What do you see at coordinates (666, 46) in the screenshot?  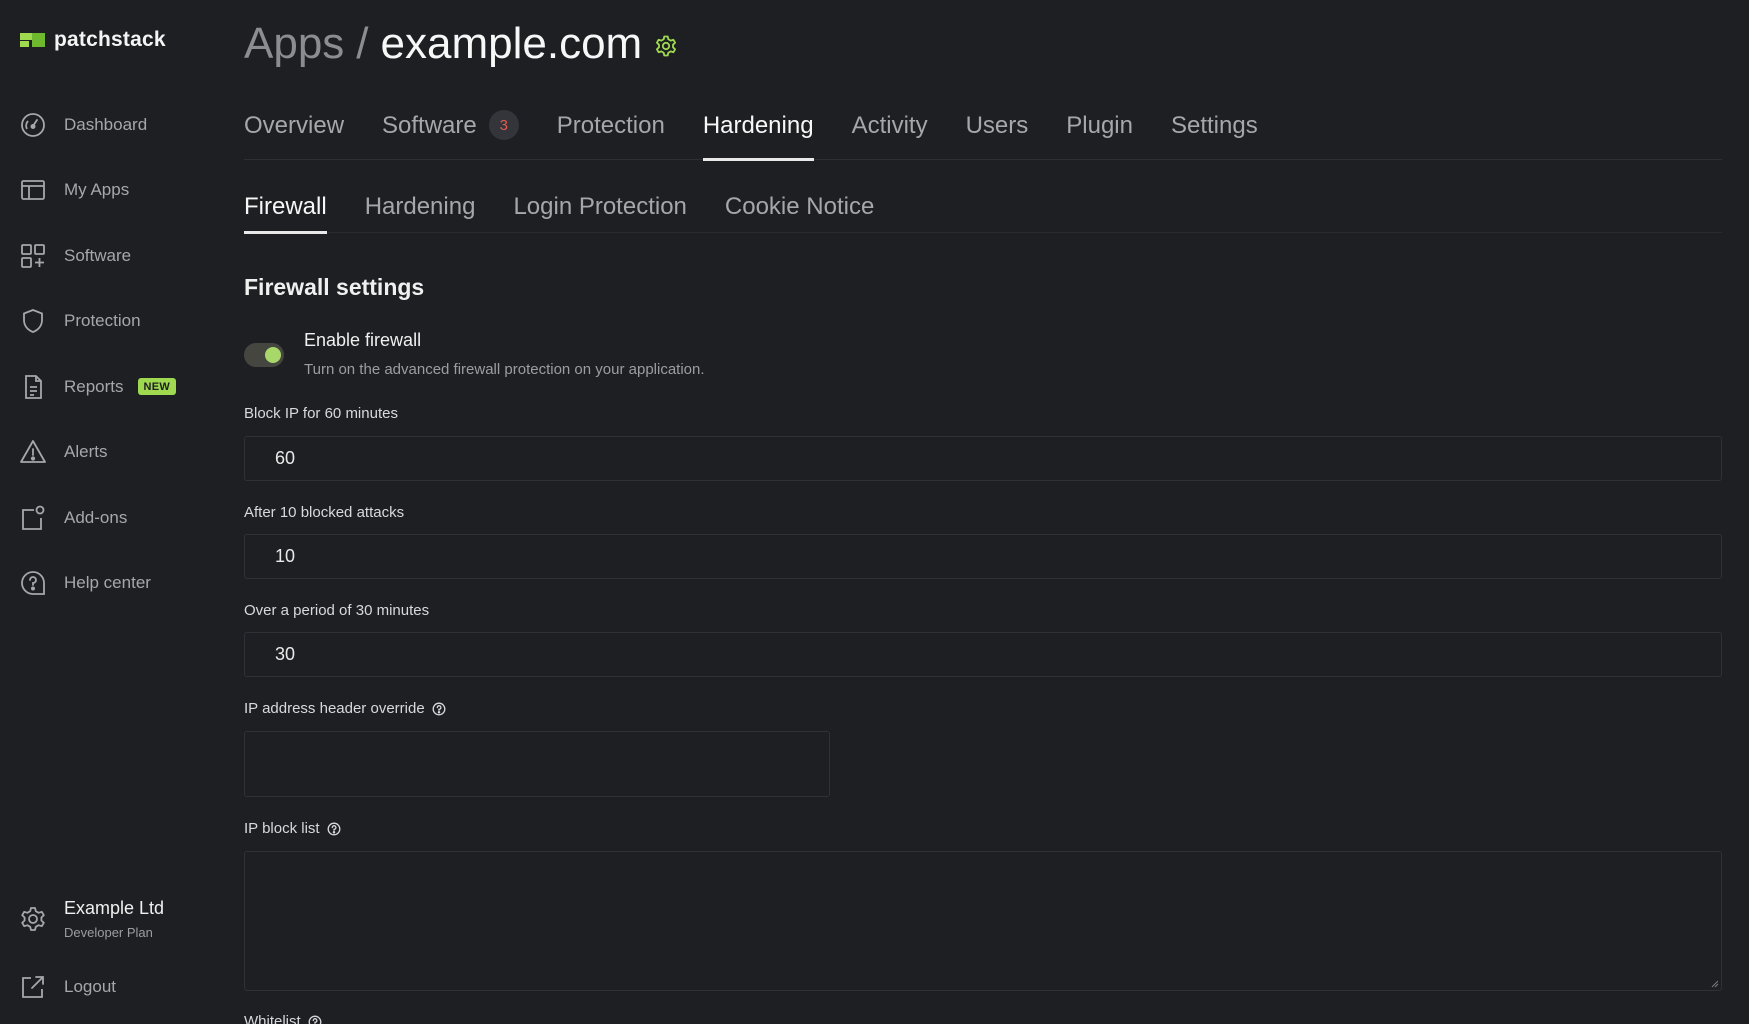 I see `site-settings-gear-icon` at bounding box center [666, 46].